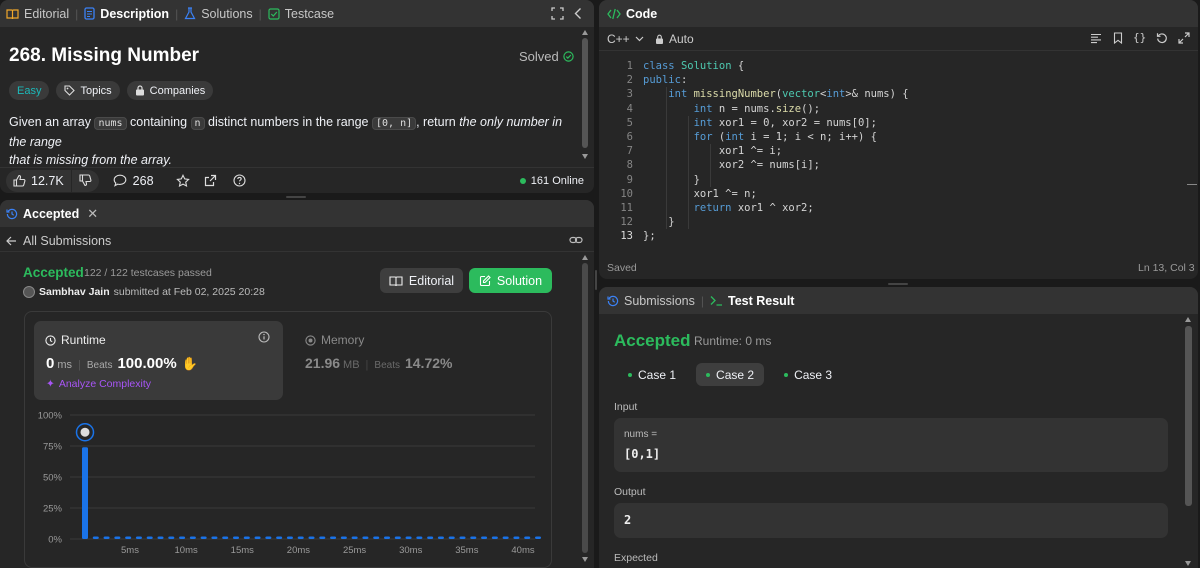 This screenshot has width=1200, height=568. I want to click on editorial-button: Editorial, so click(421, 280).